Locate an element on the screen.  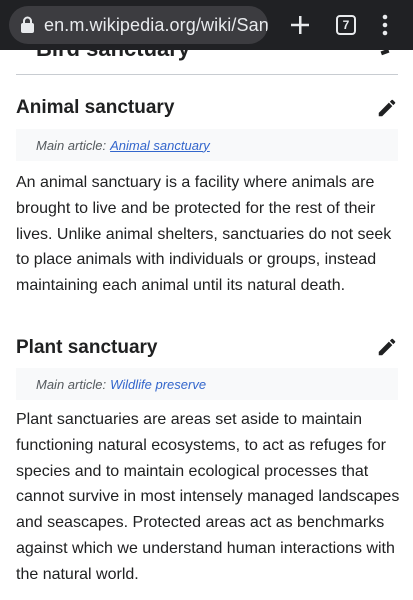
previous-edit-icon-fragment is located at coordinates (385, 53).